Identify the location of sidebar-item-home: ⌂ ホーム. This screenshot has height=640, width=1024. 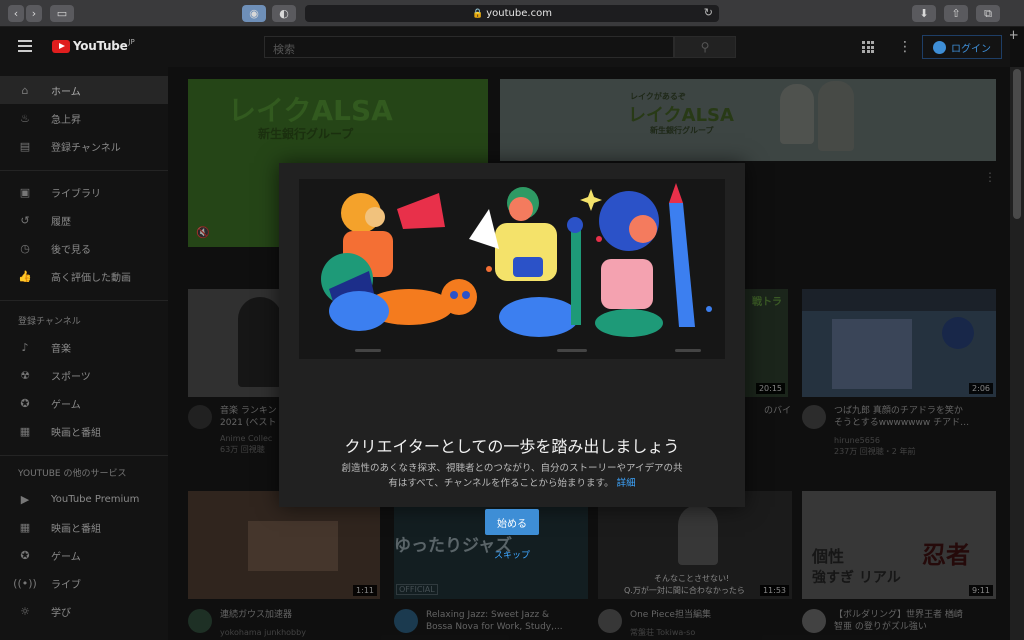
(84, 90).